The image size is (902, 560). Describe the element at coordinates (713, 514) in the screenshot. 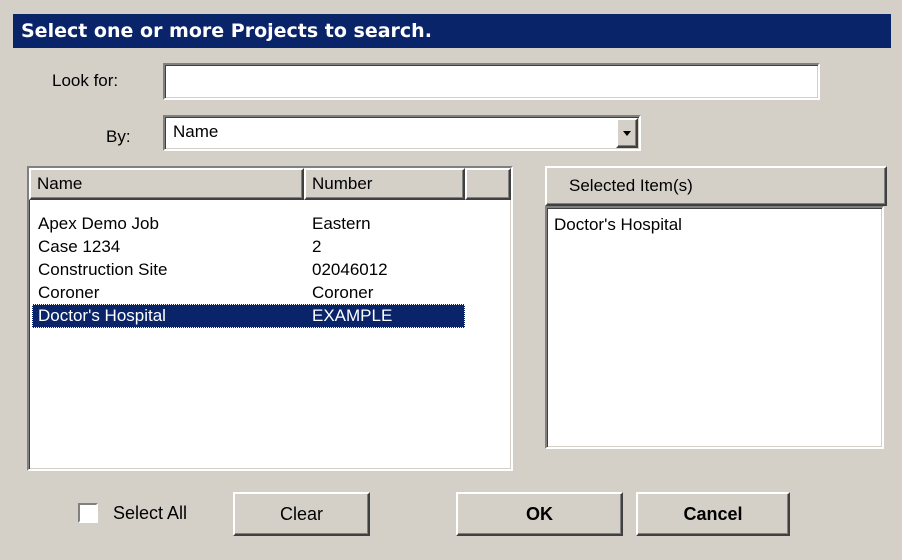

I see `cancel-button: Cancel` at that location.